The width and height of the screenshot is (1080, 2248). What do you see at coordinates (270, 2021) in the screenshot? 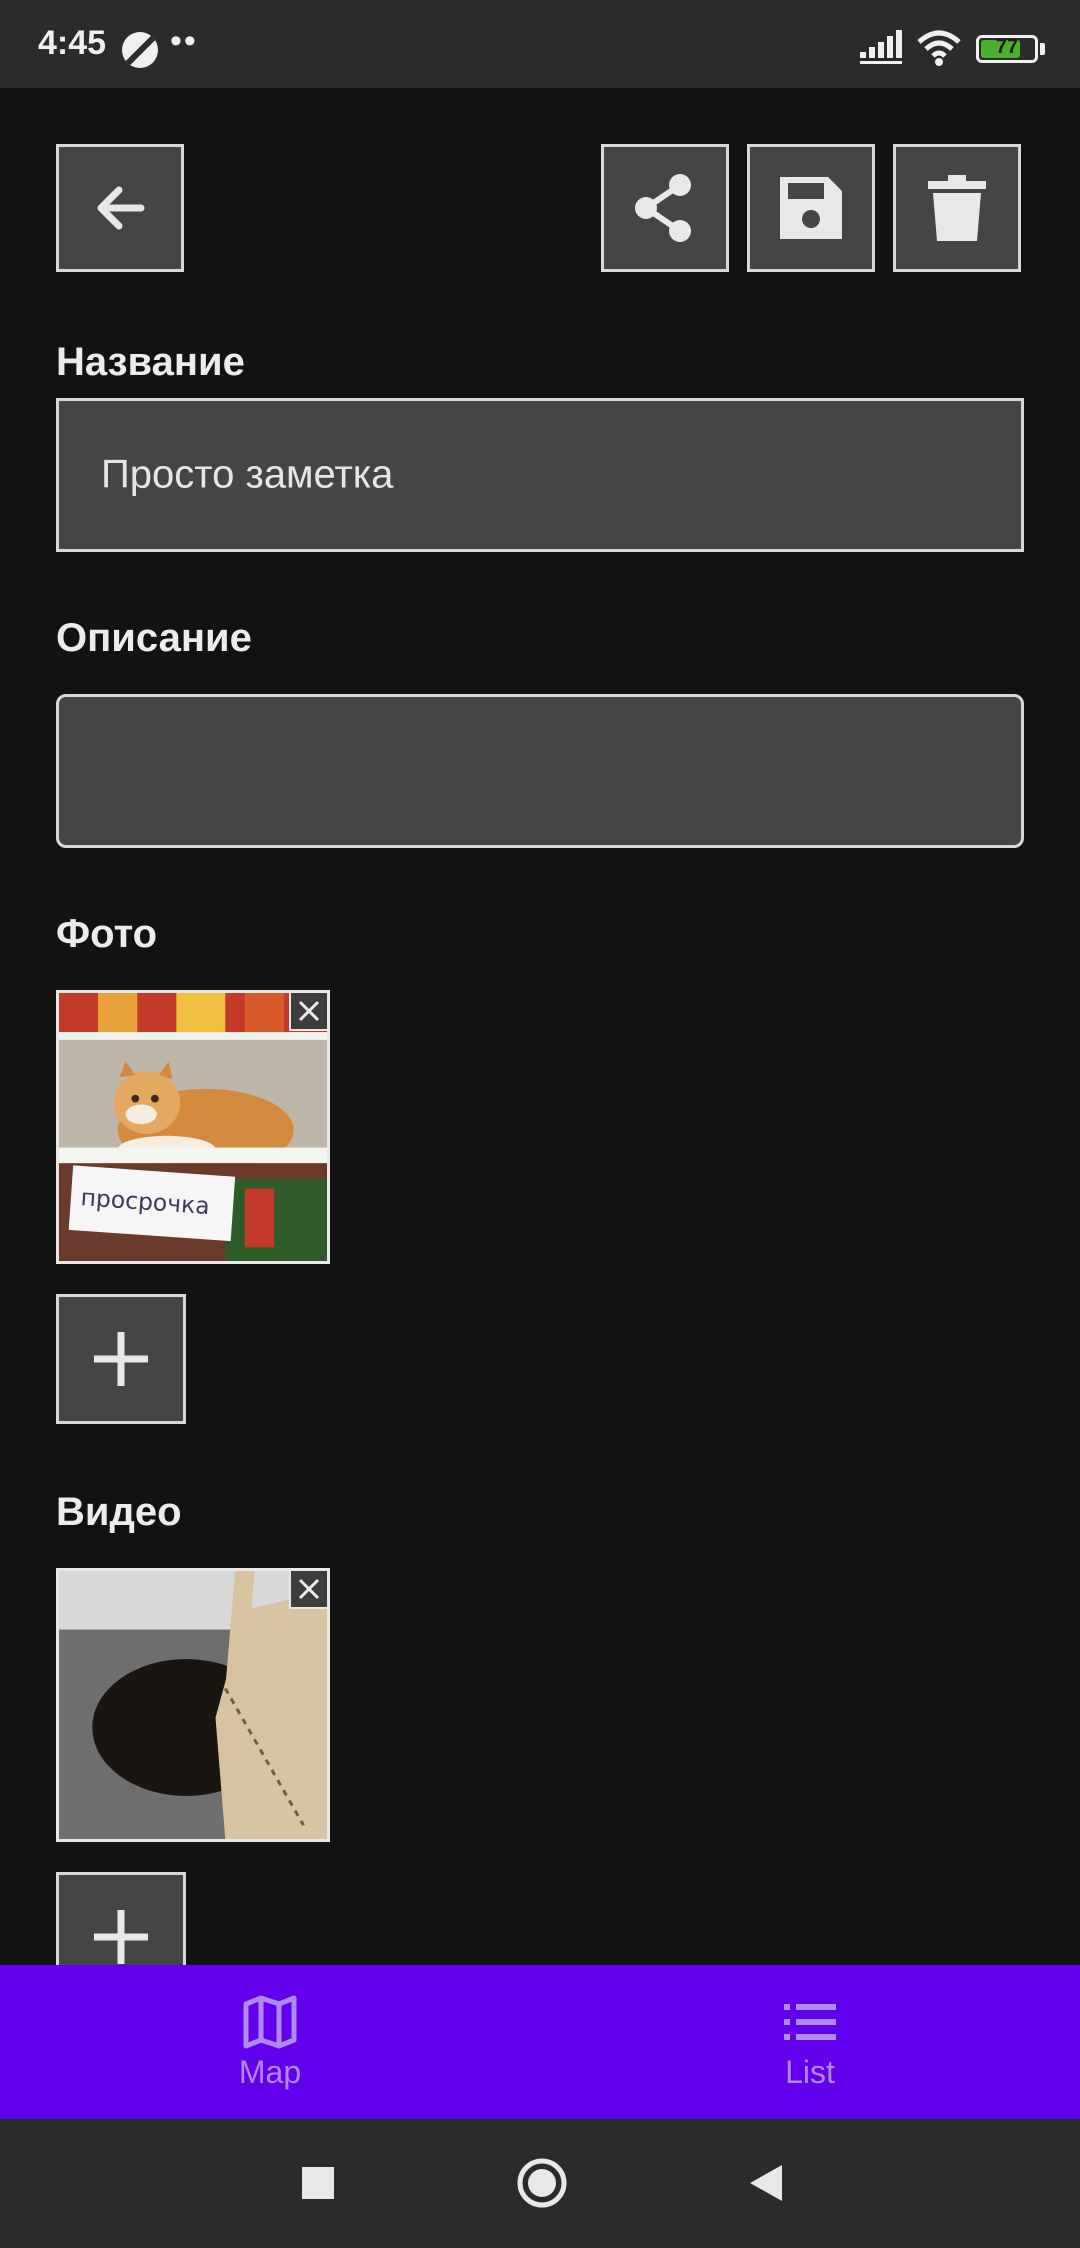
I see `map-icon` at bounding box center [270, 2021].